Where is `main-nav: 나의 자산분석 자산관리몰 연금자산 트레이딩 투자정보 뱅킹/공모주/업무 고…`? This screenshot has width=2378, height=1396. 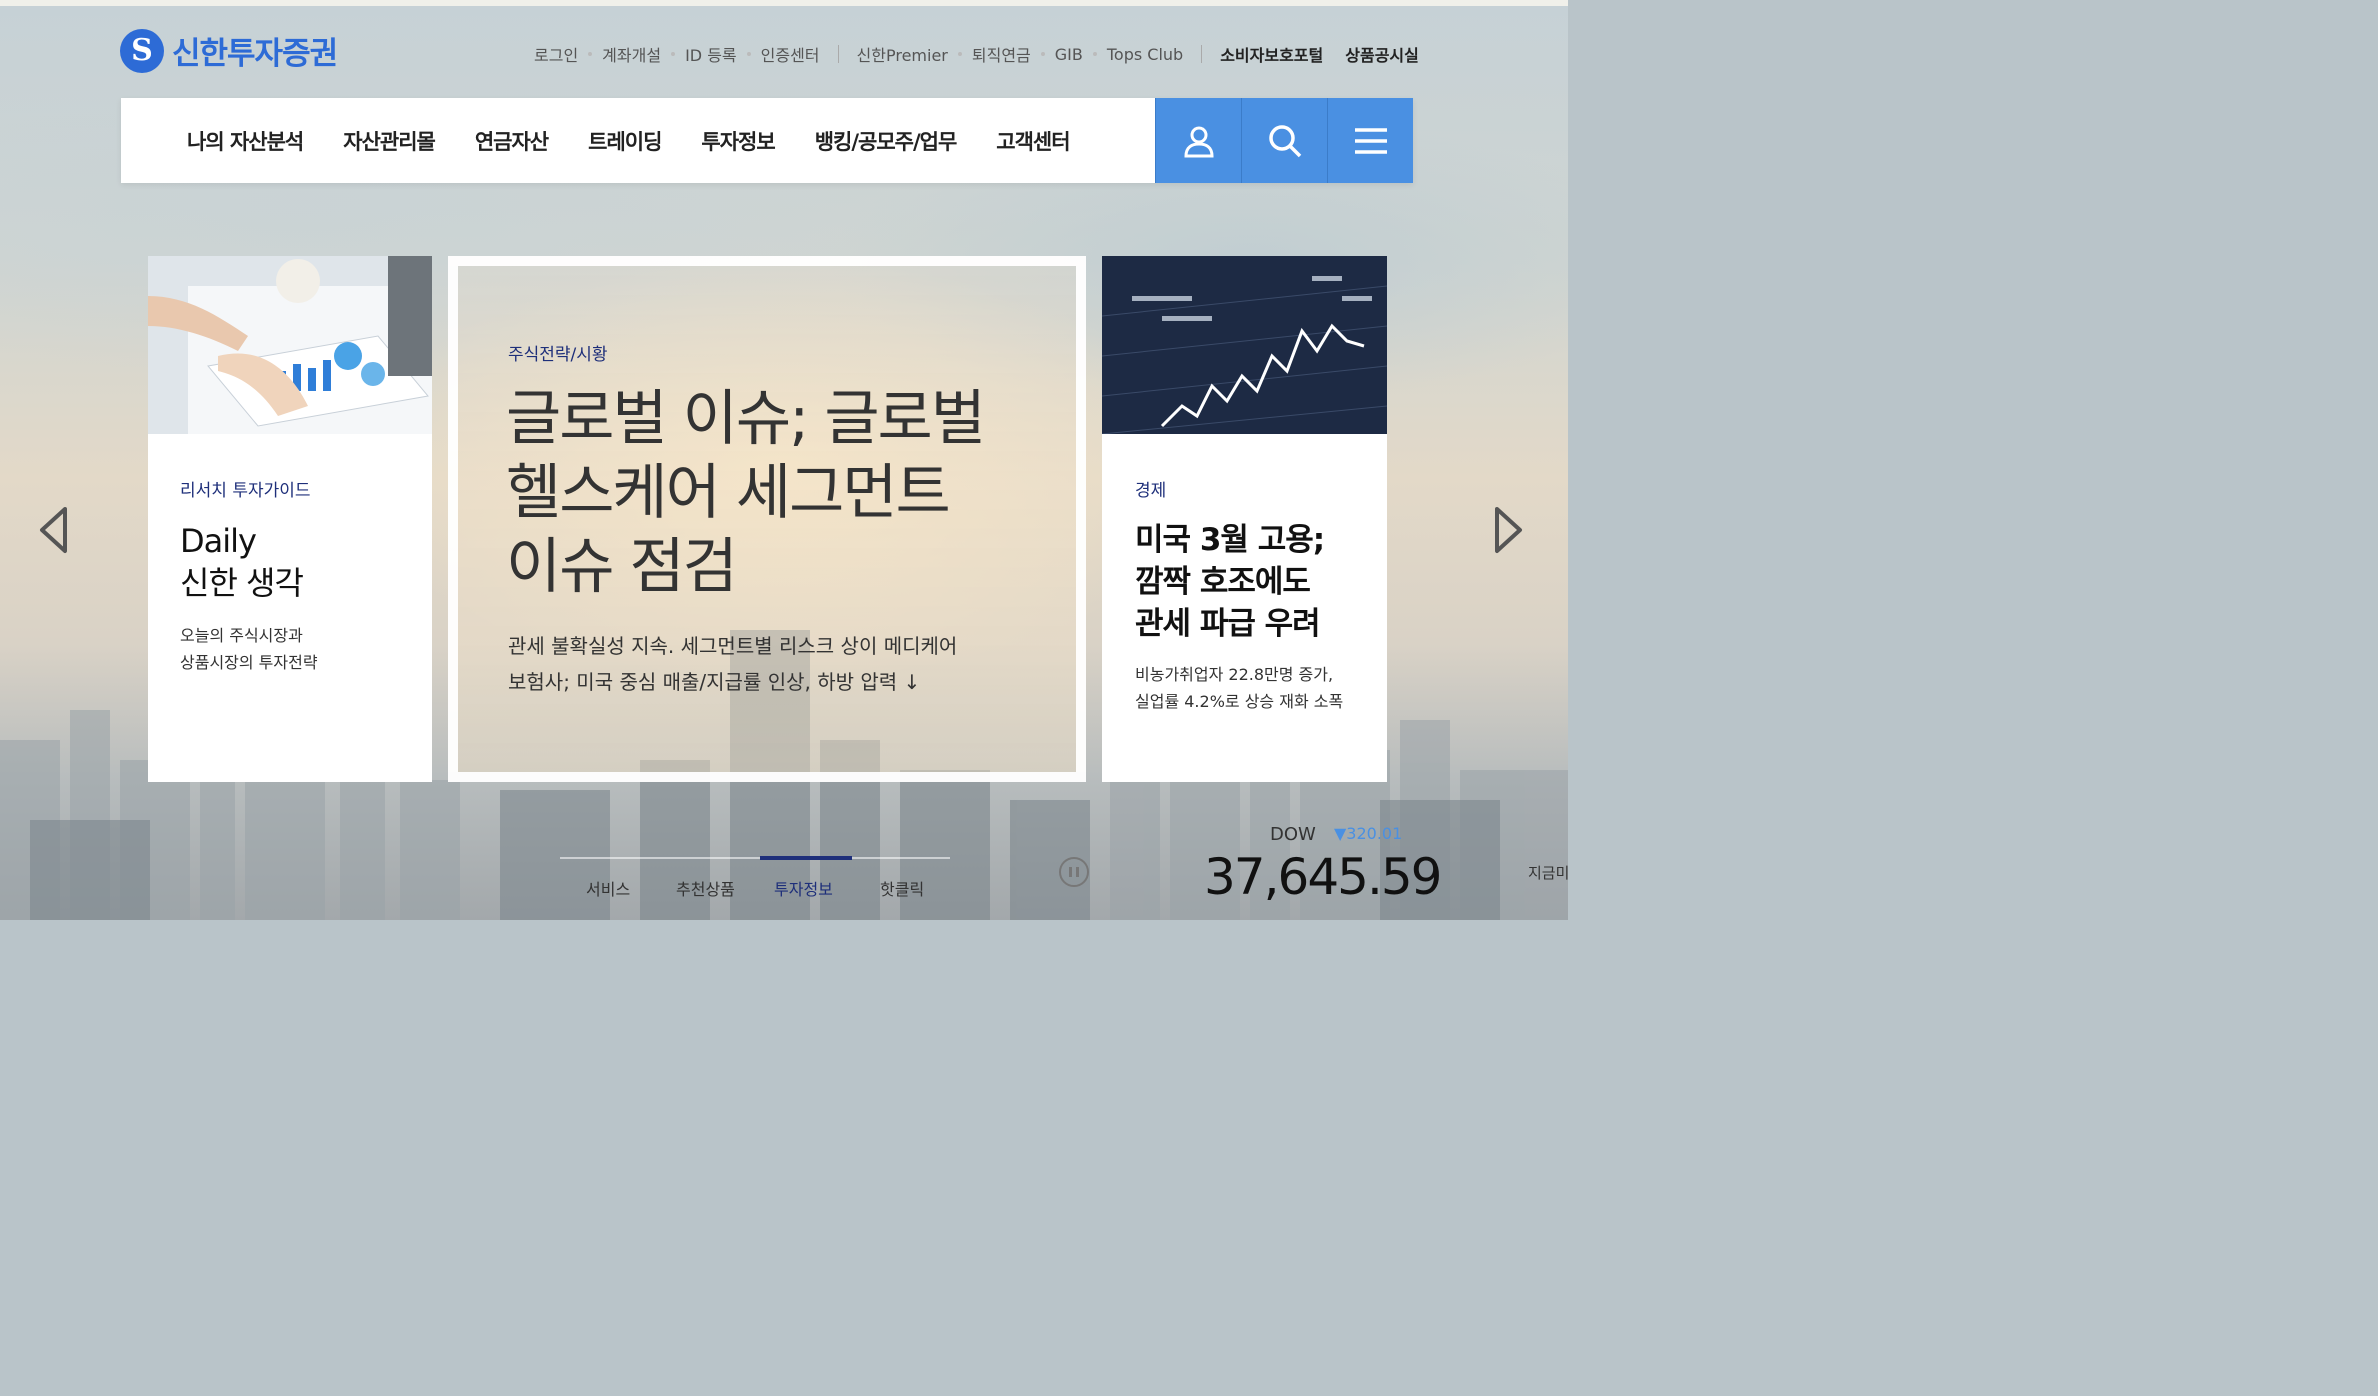 main-nav: 나의 자산분석 자산관리몰 연금자산 트레이딩 투자정보 뱅킹/공모주/업무 고… is located at coordinates (767, 140).